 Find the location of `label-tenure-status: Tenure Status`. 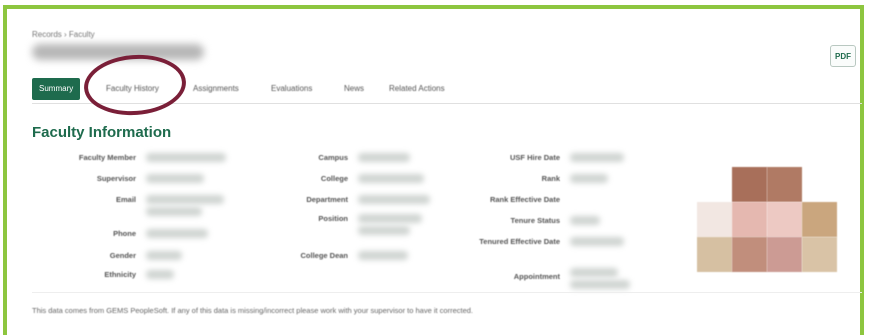

label-tenure-status: Tenure Status is located at coordinates (535, 220).